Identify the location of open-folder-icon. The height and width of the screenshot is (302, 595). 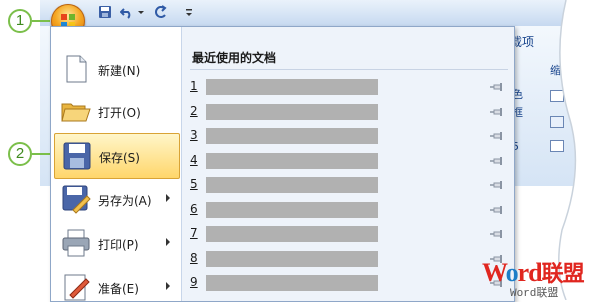
(76, 112).